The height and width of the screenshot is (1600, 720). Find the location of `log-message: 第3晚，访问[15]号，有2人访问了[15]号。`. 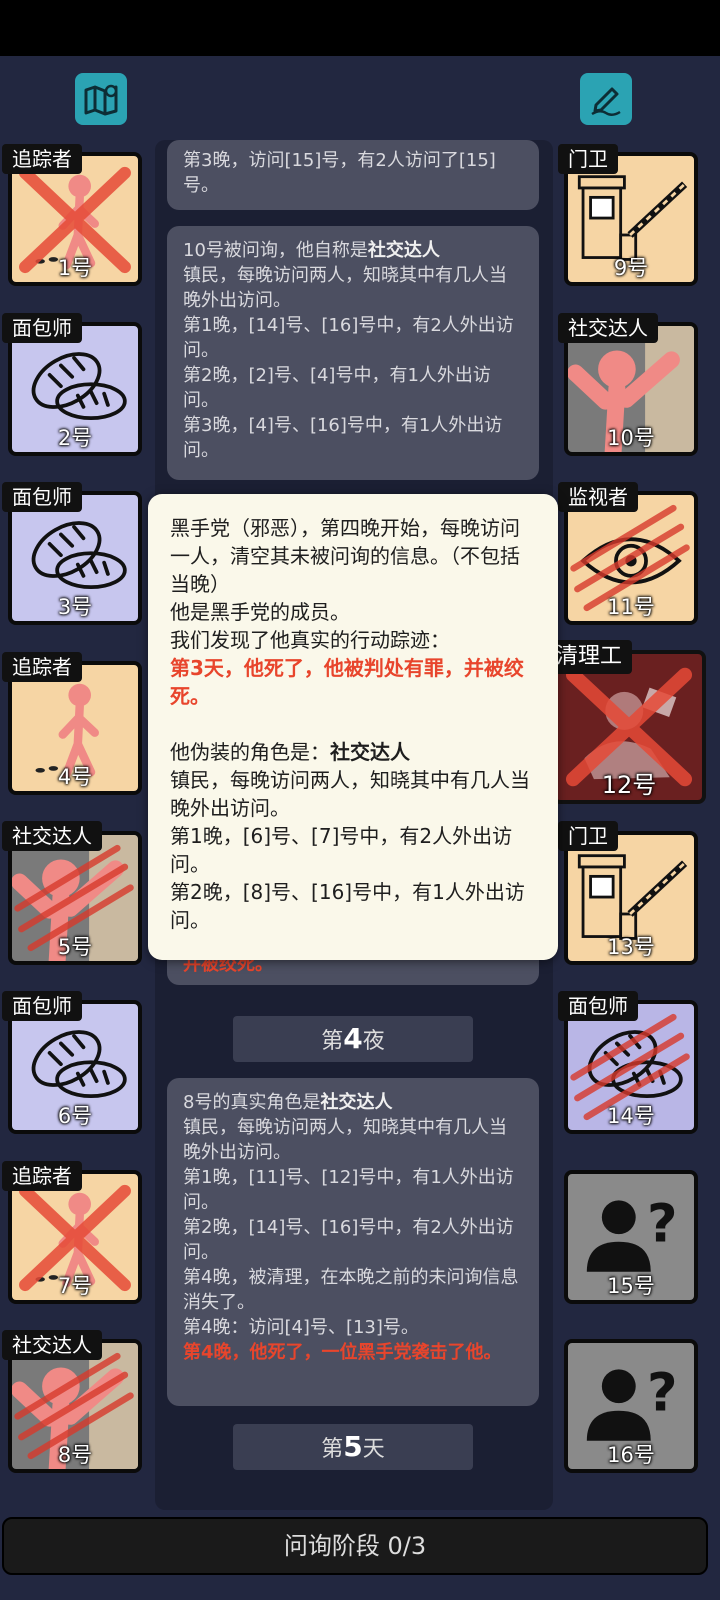

log-message: 第3晚，访问[15]号，有2人访问了[15]号。 is located at coordinates (353, 175).